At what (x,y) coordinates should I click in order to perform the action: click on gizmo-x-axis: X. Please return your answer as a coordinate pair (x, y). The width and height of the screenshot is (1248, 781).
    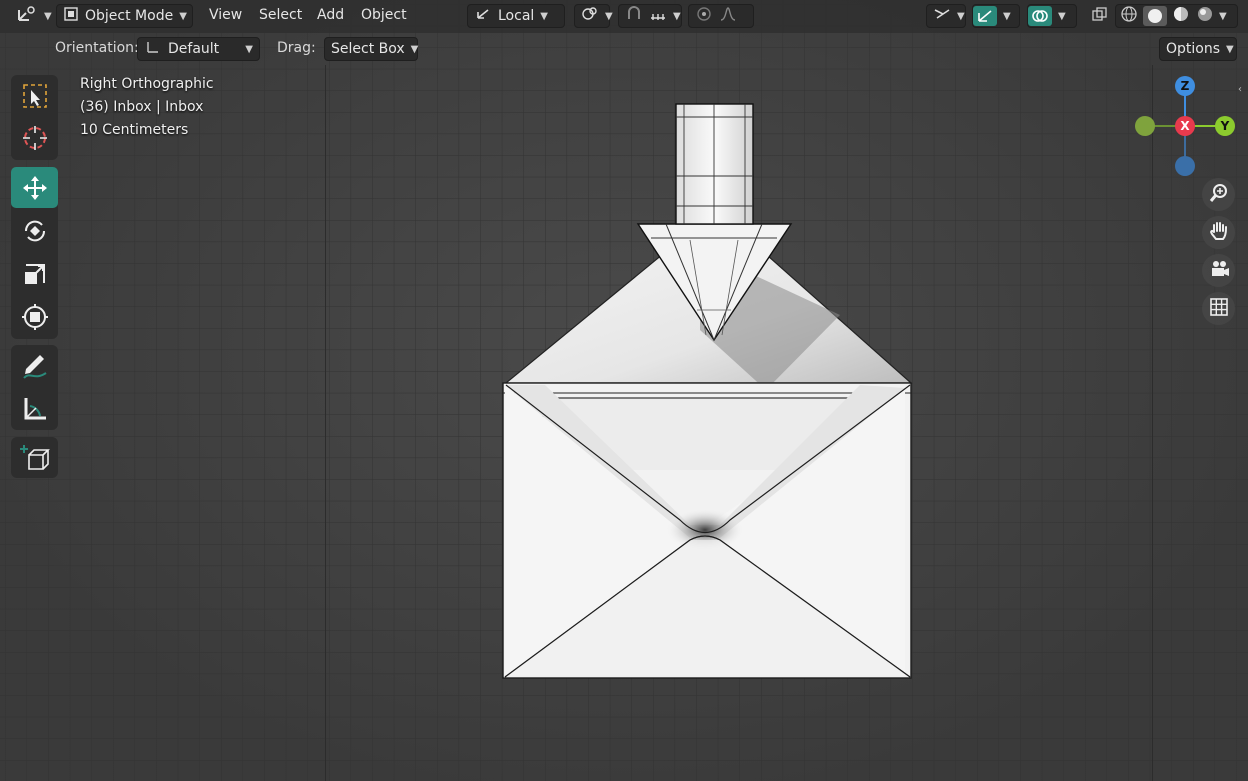
    Looking at the image, I should click on (1185, 126).